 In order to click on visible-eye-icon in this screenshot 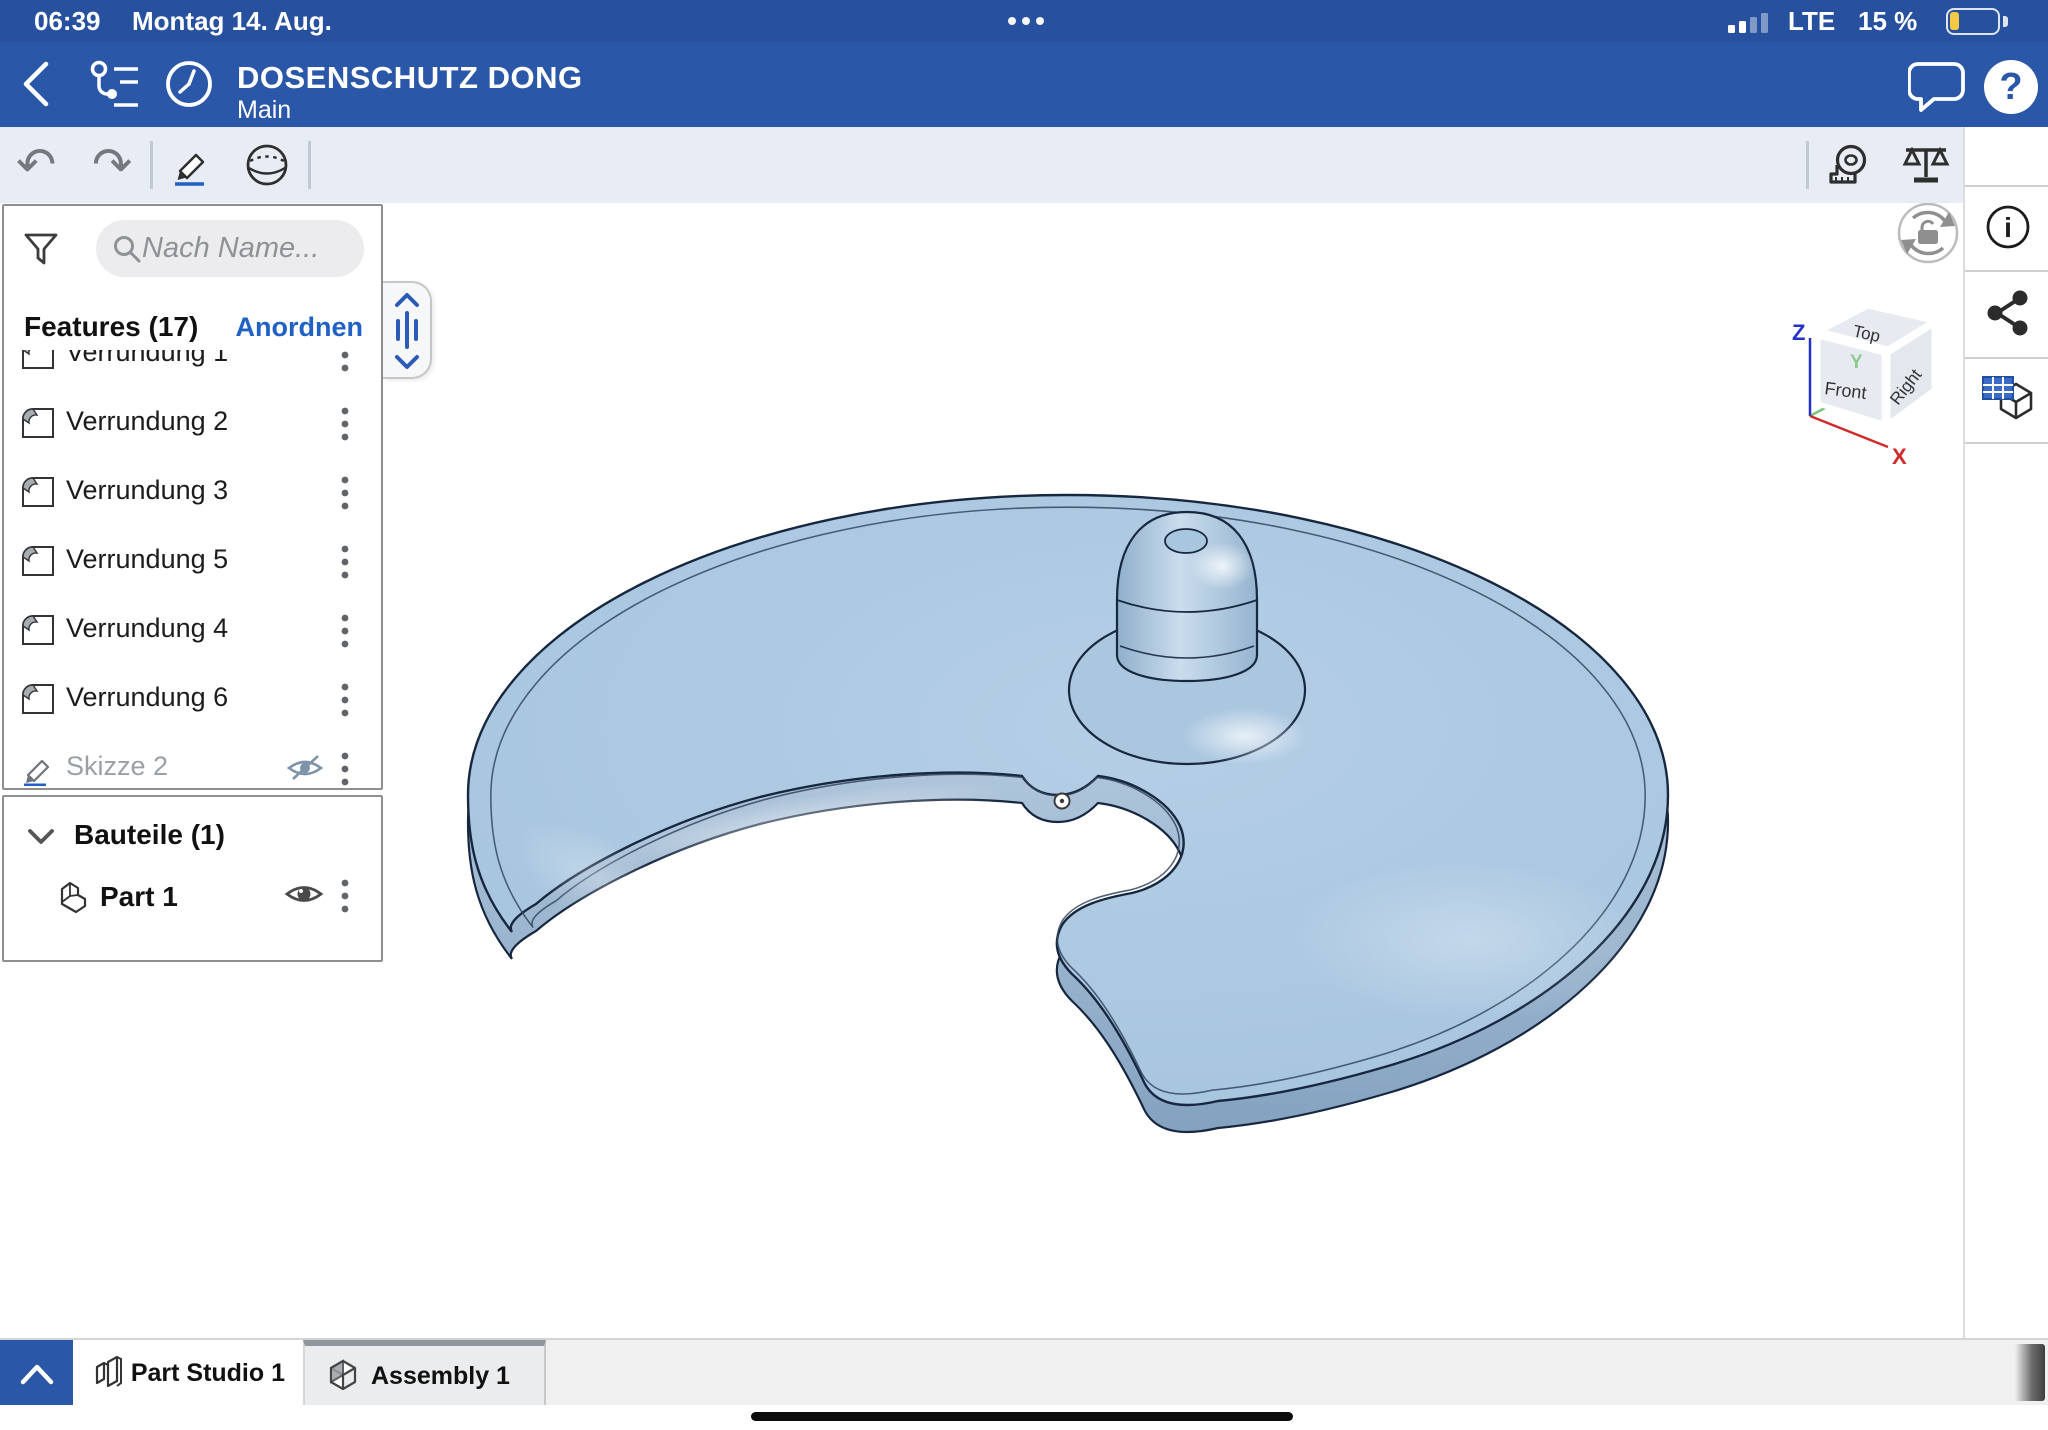, I will do `click(304, 896)`.